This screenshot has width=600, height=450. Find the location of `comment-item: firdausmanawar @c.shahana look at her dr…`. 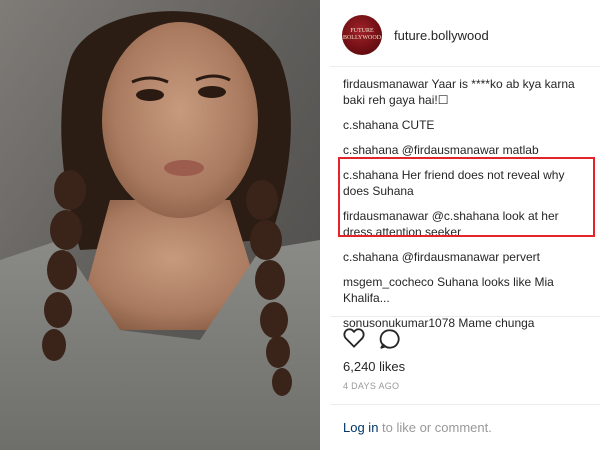

comment-item: firdausmanawar @c.shahana look at her dr… is located at coordinates (467, 224).